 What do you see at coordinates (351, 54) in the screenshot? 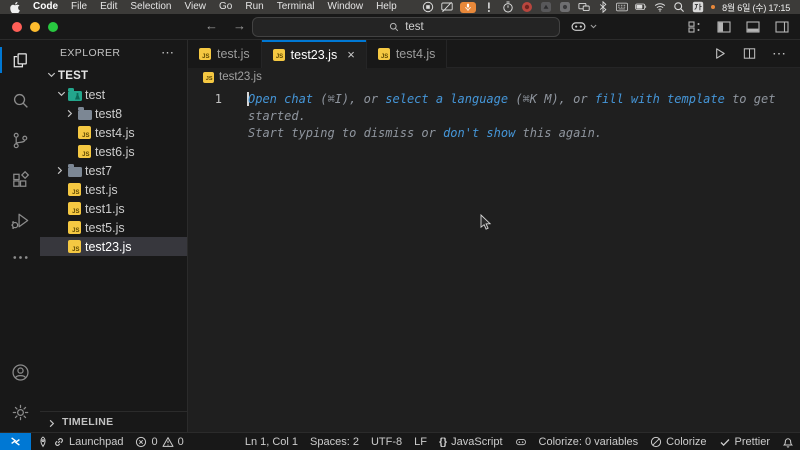
I see `close-icon: ×` at bounding box center [351, 54].